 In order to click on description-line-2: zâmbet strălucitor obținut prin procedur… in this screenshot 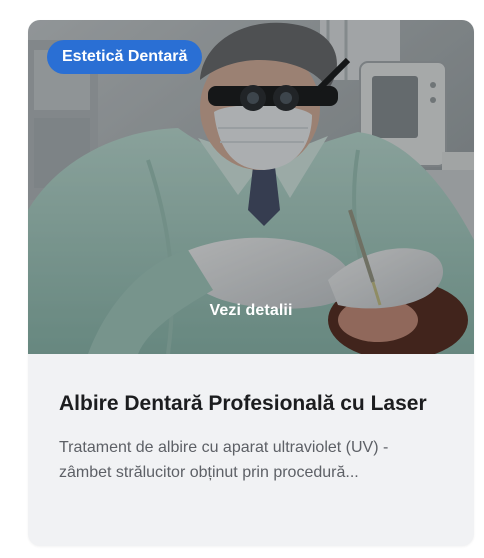, I will do `click(209, 472)`.